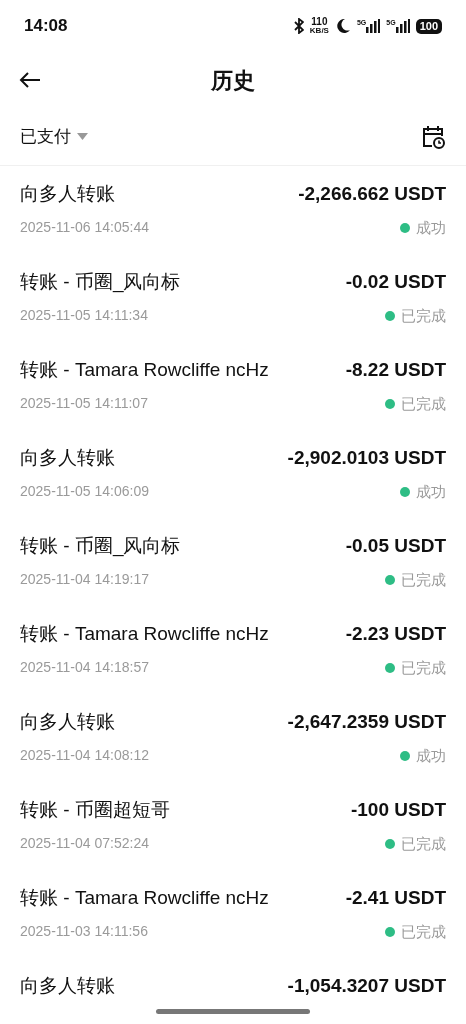 The height and width of the screenshot is (1024, 466). What do you see at coordinates (233, 656) in the screenshot?
I see `transaction-row: 转账 - Tamara Rowcliffe ncHz -2.23 USDT 2025-11-04 14:18:57 已完成` at bounding box center [233, 656].